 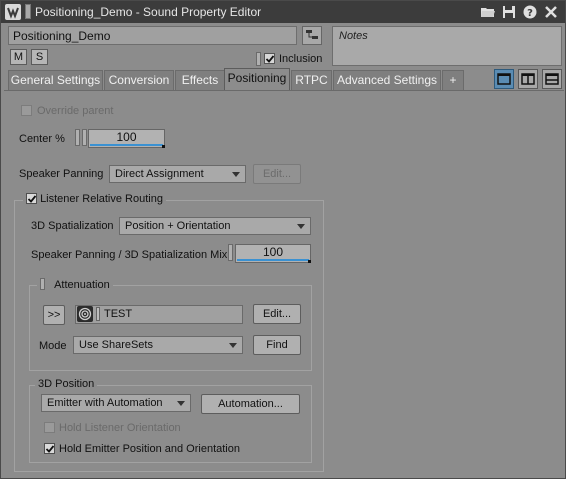 I want to click on mix-slider-end, so click(x=309, y=261).